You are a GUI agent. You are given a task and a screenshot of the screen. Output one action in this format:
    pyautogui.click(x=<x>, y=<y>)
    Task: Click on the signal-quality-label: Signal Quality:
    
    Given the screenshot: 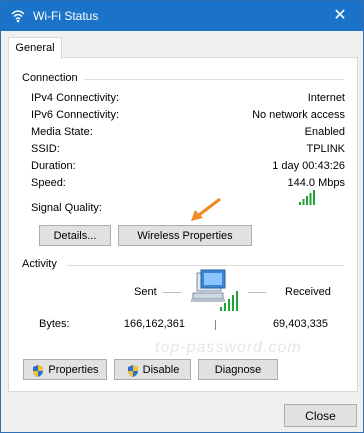 What is the action you would take?
    pyautogui.click(x=66, y=208)
    